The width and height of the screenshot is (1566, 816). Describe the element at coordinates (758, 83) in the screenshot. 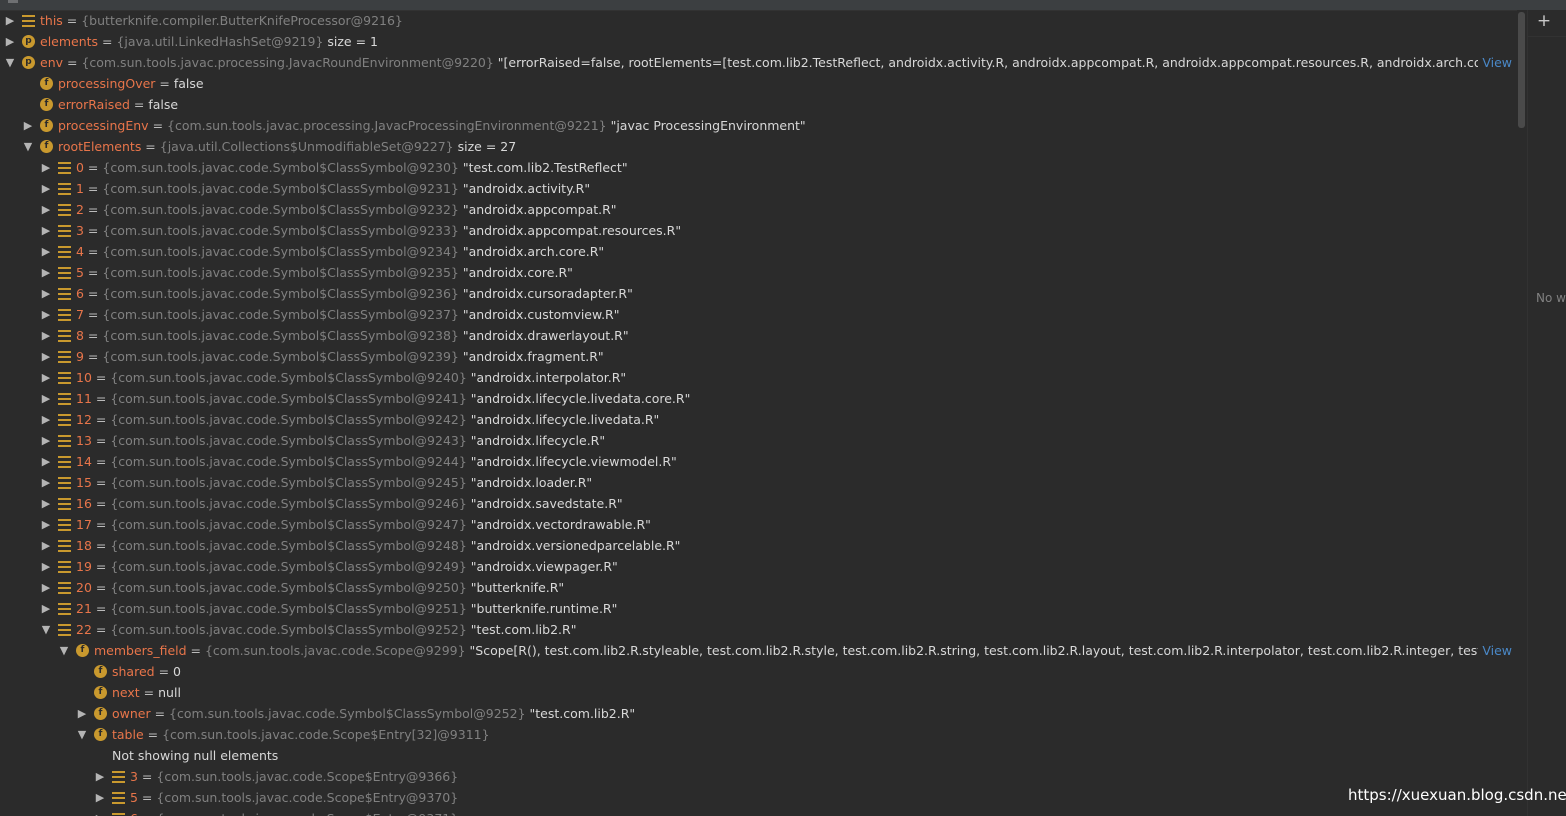

I see `tree-row: processingOver = false` at that location.